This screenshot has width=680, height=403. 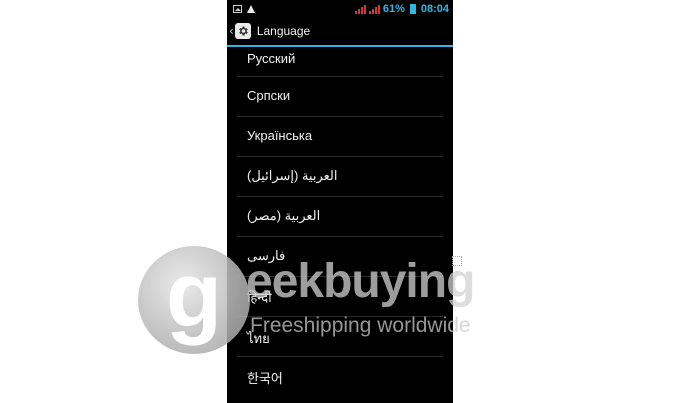 I want to click on watermark-decoration, so click(x=457, y=261).